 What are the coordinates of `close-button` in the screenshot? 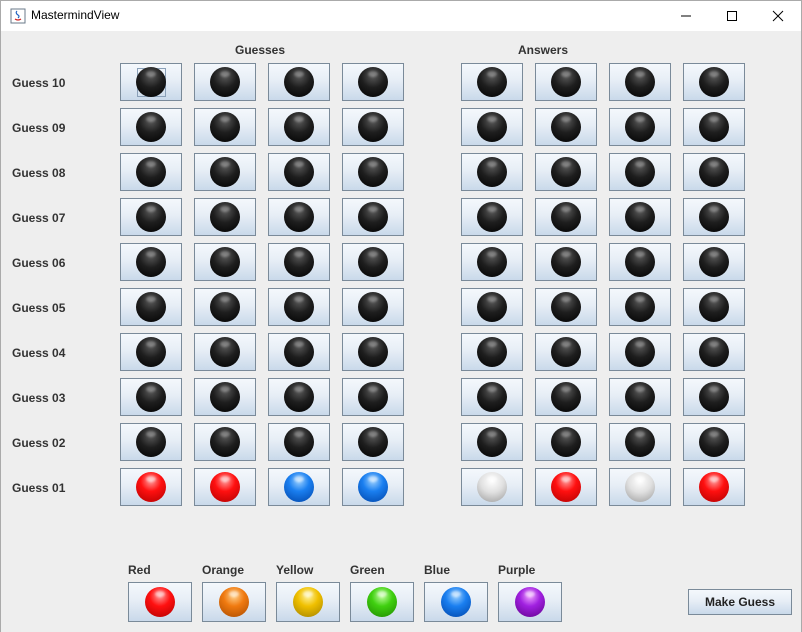 It's located at (778, 16).